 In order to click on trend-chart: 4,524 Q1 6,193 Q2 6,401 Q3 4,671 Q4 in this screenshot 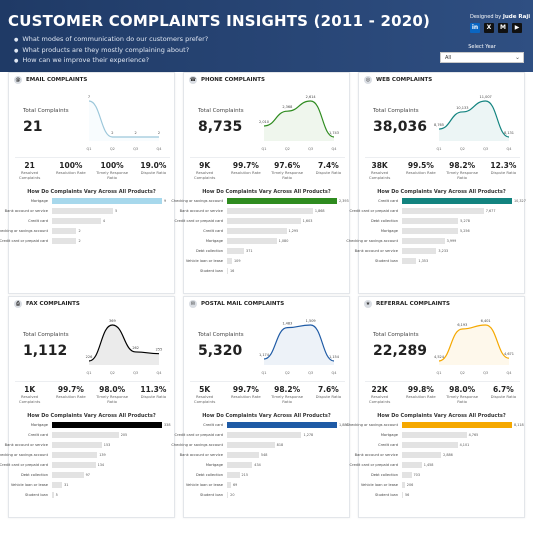, I will do `click(474, 347)`.